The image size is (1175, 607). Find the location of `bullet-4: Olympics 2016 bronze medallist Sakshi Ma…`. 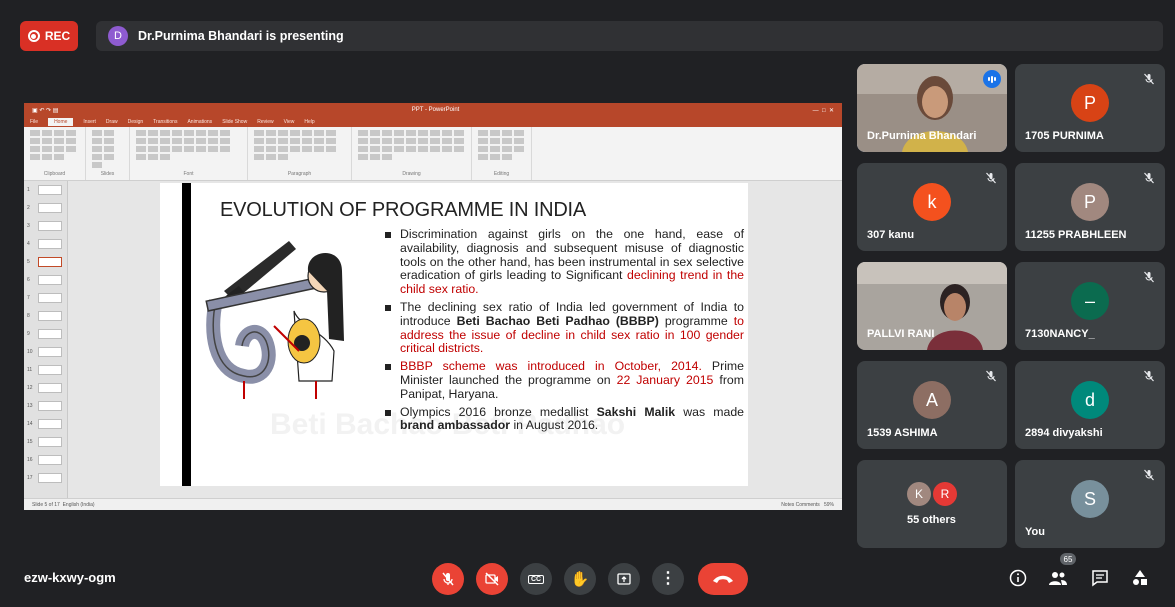

bullet-4: Olympics 2016 bronze medallist Sakshi Ma… is located at coordinates (564, 419).